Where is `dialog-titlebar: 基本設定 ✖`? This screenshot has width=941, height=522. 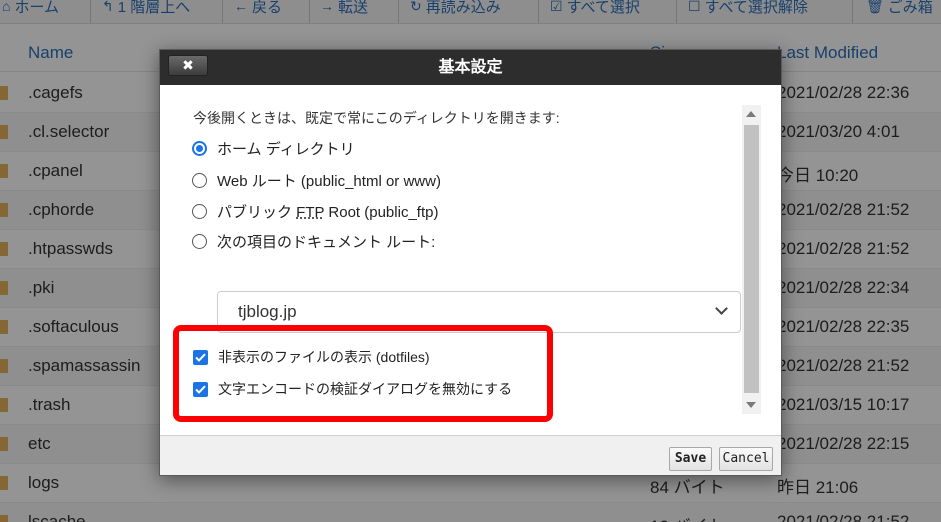
dialog-titlebar: 基本設定 ✖ is located at coordinates (470, 67).